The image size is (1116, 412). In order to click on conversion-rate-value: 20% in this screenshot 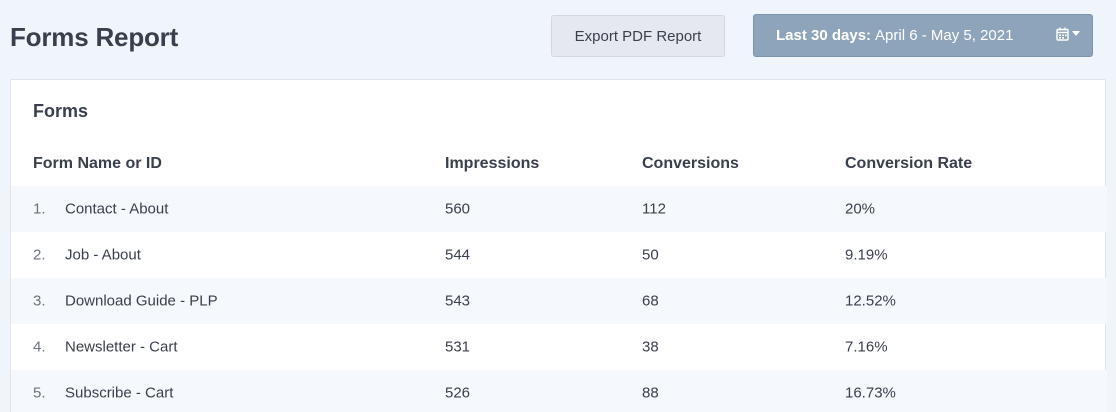, I will do `click(860, 209)`.